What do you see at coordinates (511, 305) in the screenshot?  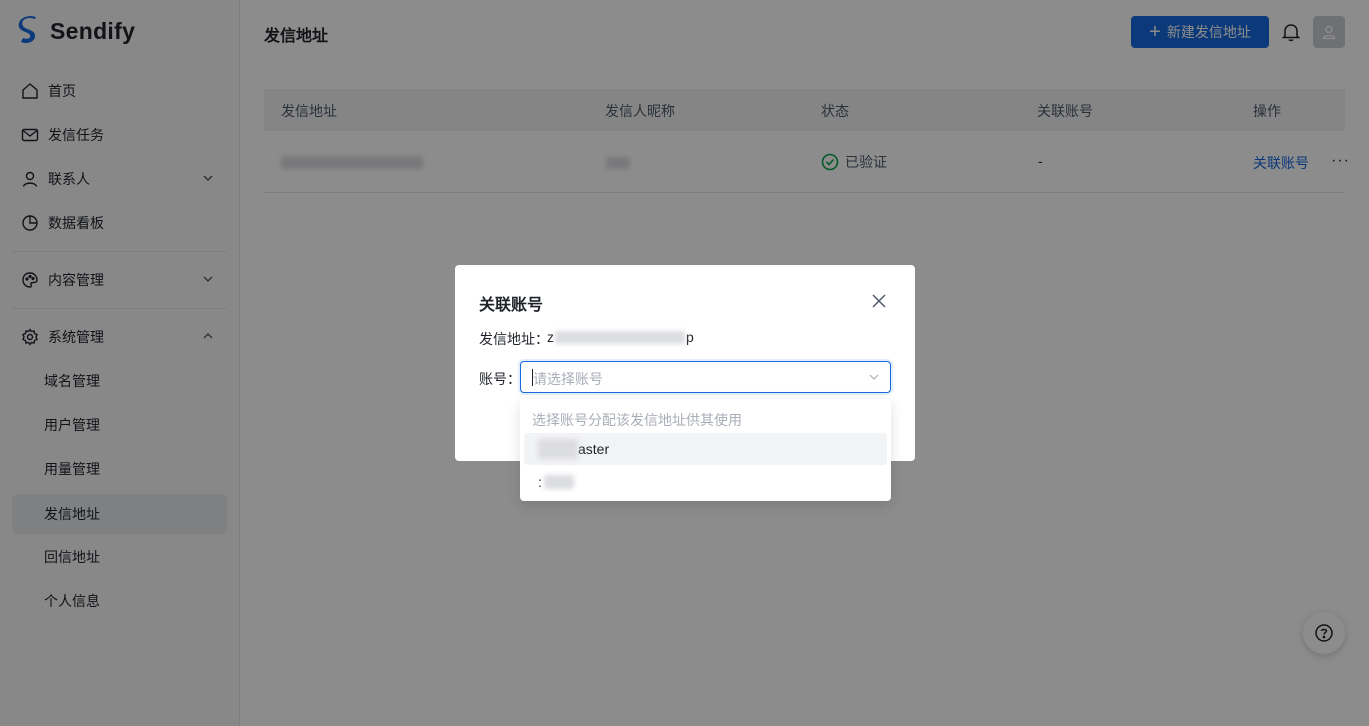 I see `dialog-title: 关联账号` at bounding box center [511, 305].